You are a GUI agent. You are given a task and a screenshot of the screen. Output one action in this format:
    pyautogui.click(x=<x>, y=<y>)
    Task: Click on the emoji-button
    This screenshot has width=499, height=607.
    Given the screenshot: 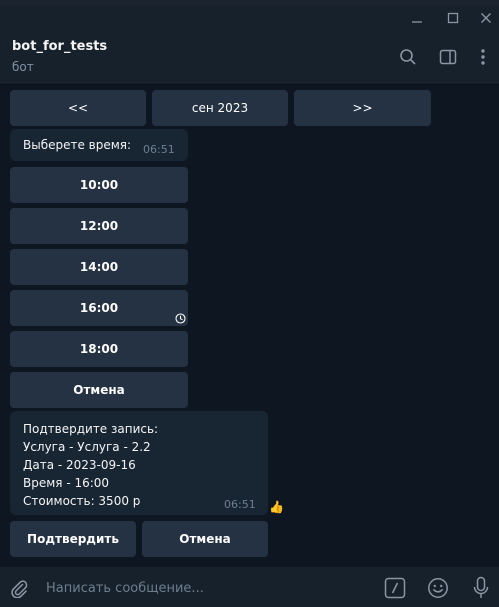 What is the action you would take?
    pyautogui.click(x=438, y=588)
    